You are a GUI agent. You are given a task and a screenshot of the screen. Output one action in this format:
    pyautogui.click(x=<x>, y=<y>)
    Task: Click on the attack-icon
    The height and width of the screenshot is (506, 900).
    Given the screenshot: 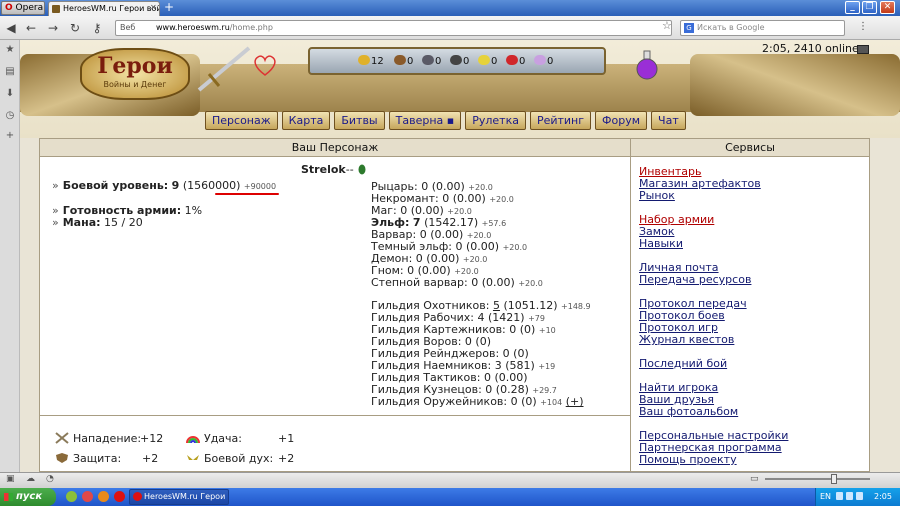 What is the action you would take?
    pyautogui.click(x=62, y=438)
    